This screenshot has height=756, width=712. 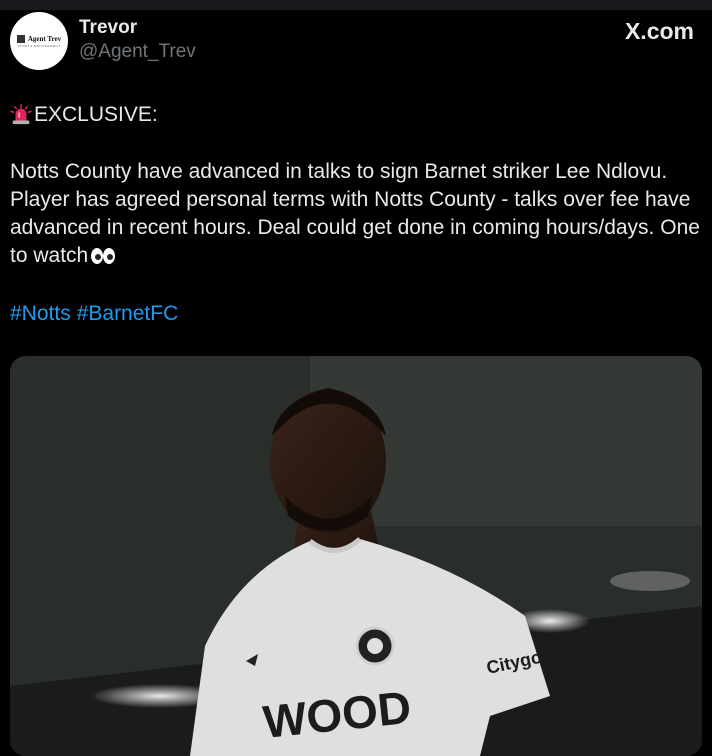 What do you see at coordinates (39, 45) in the screenshot?
I see `avatar-logo-subtext: SPORTS MANAGEMENT` at bounding box center [39, 45].